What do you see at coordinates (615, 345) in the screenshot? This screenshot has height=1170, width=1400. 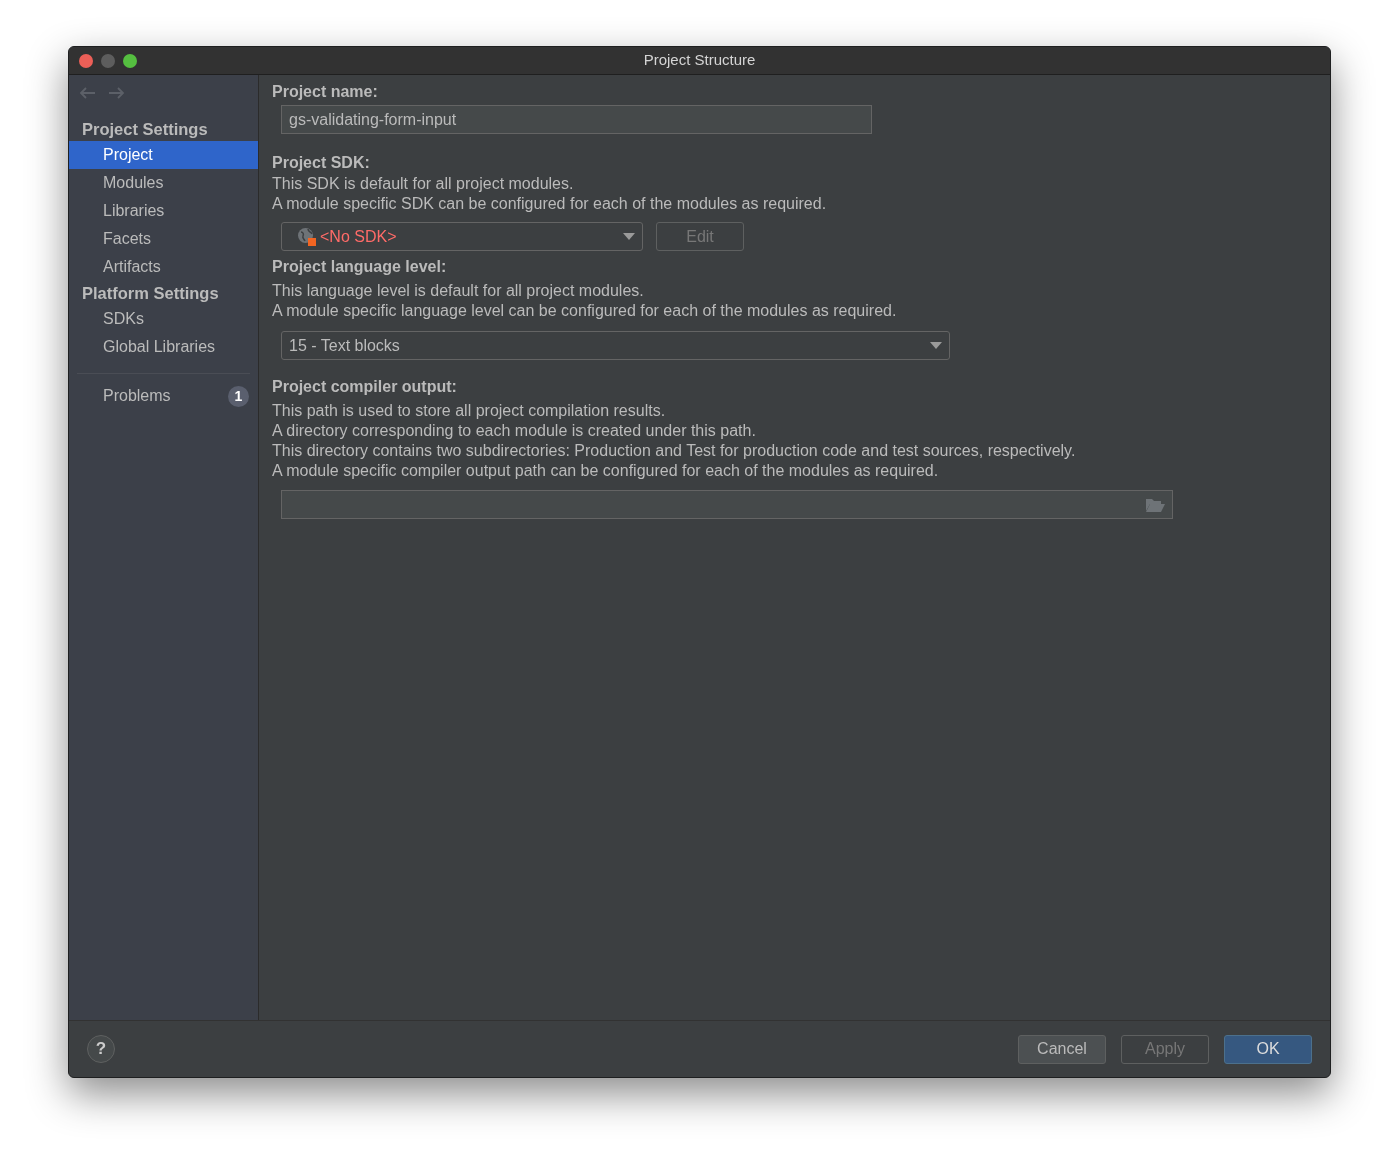 I see `language-level-dropdown: 15 - Text blocks` at bounding box center [615, 345].